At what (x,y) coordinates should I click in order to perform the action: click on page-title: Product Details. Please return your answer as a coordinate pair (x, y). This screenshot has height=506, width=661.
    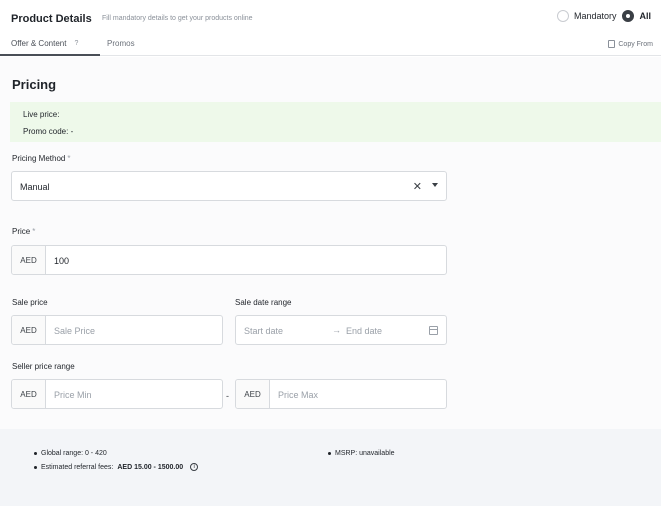
    Looking at the image, I should click on (51, 19).